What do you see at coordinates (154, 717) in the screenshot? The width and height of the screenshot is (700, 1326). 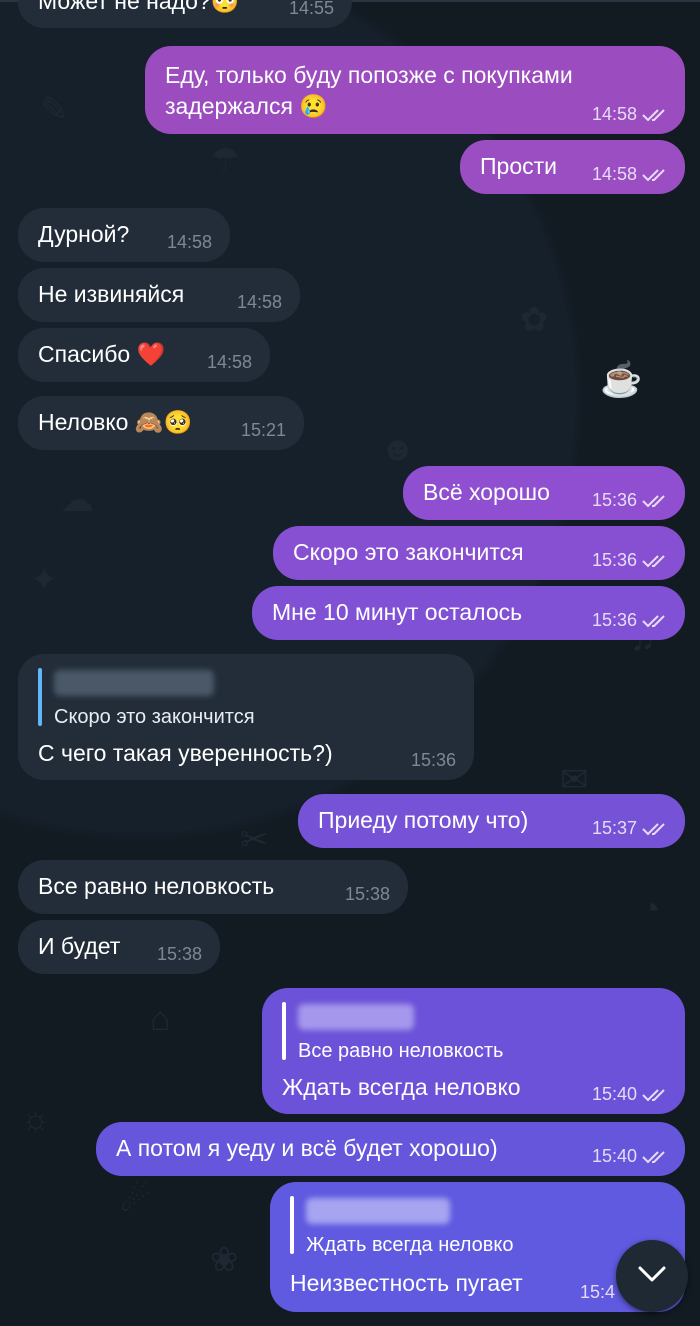 I see `reply-quote-text: Скоро это закончится` at bounding box center [154, 717].